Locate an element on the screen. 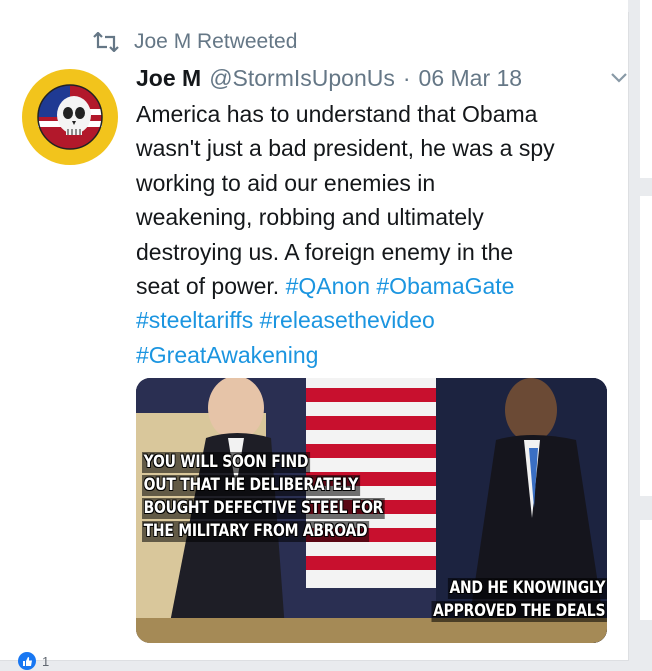 The image size is (652, 671). tweet-text-line: destroying us. A foreign enemy in the is located at coordinates (325, 251).